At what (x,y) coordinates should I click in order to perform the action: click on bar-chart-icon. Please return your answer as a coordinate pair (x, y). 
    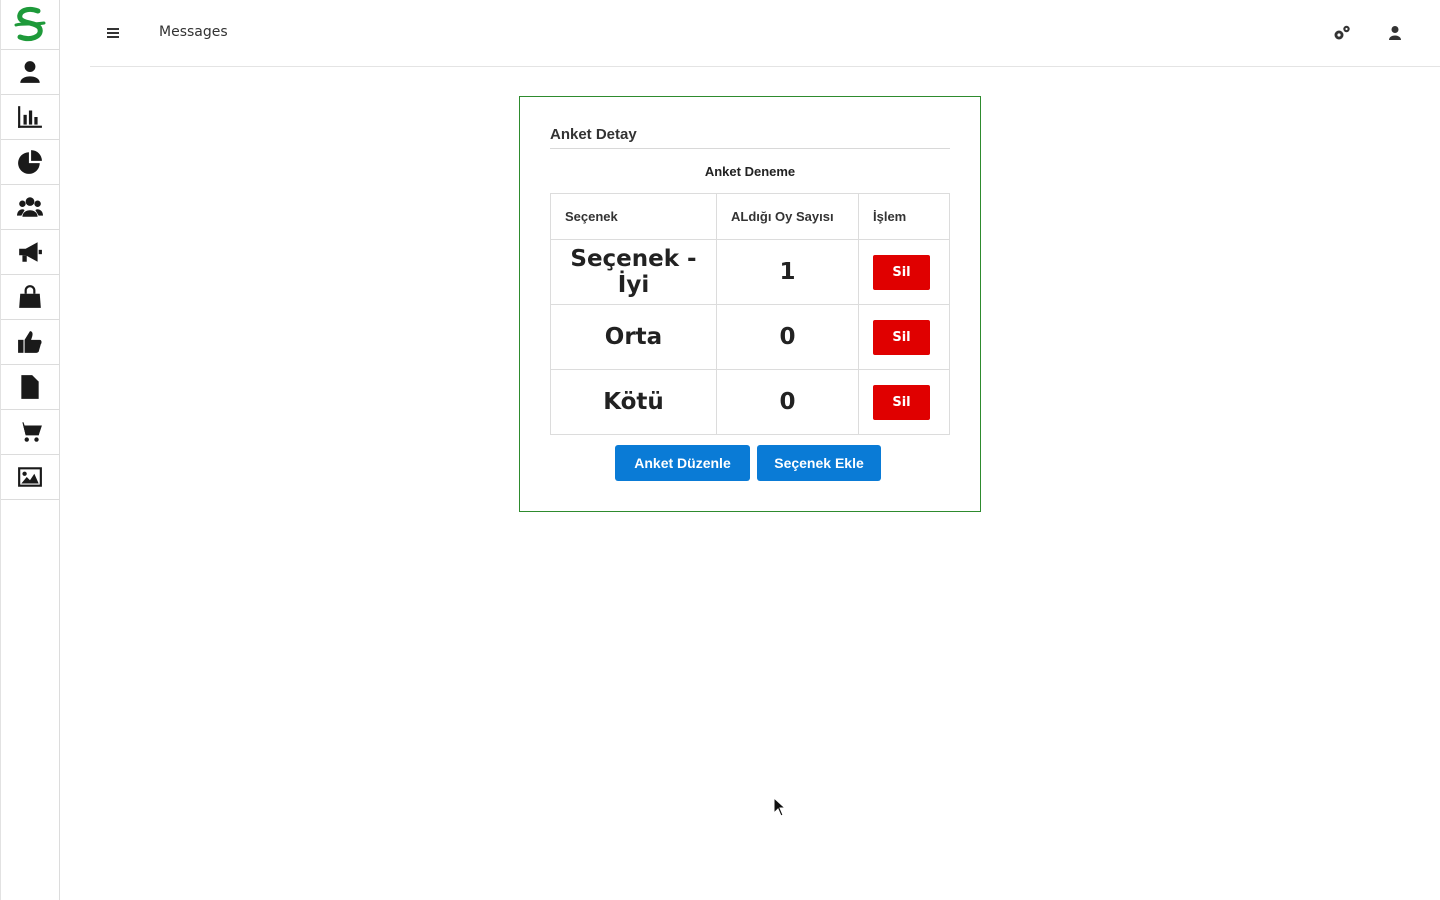
    Looking at the image, I should click on (30, 117).